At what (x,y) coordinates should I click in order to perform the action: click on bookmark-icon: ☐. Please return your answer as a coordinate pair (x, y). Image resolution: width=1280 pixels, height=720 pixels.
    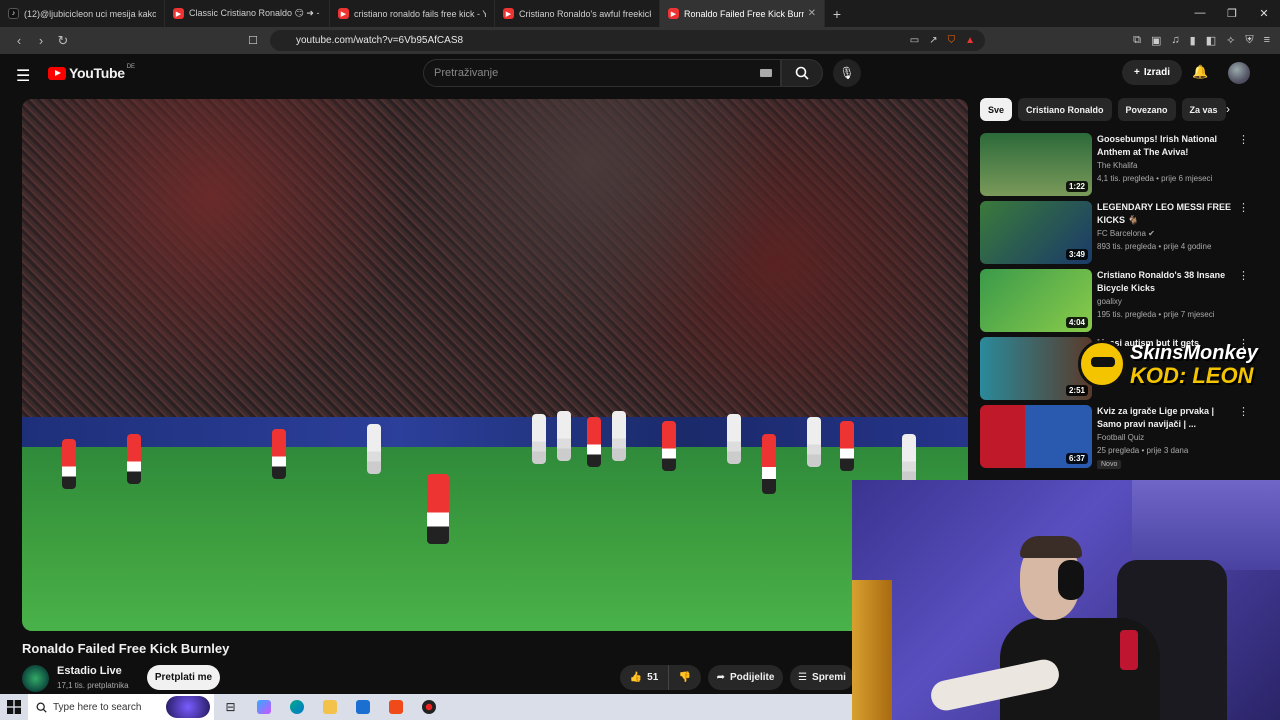
    Looking at the image, I should click on (253, 40).